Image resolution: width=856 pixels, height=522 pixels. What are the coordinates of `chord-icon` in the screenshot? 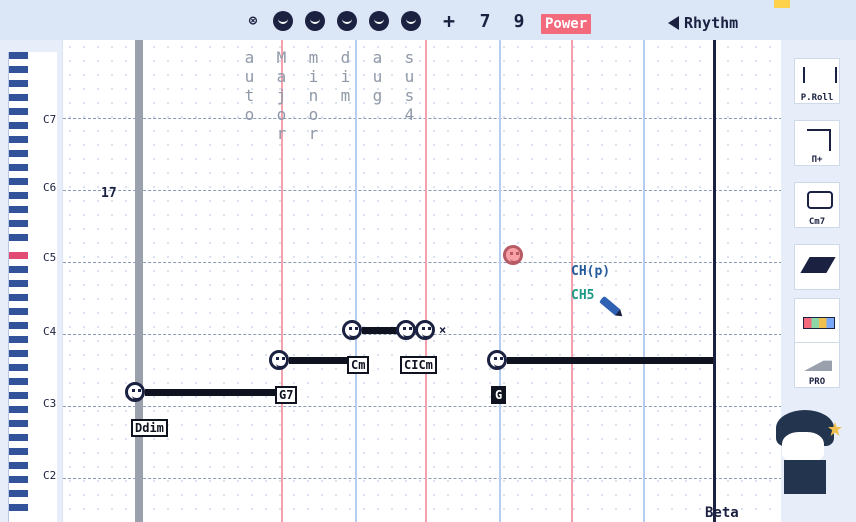 It's located at (820, 200).